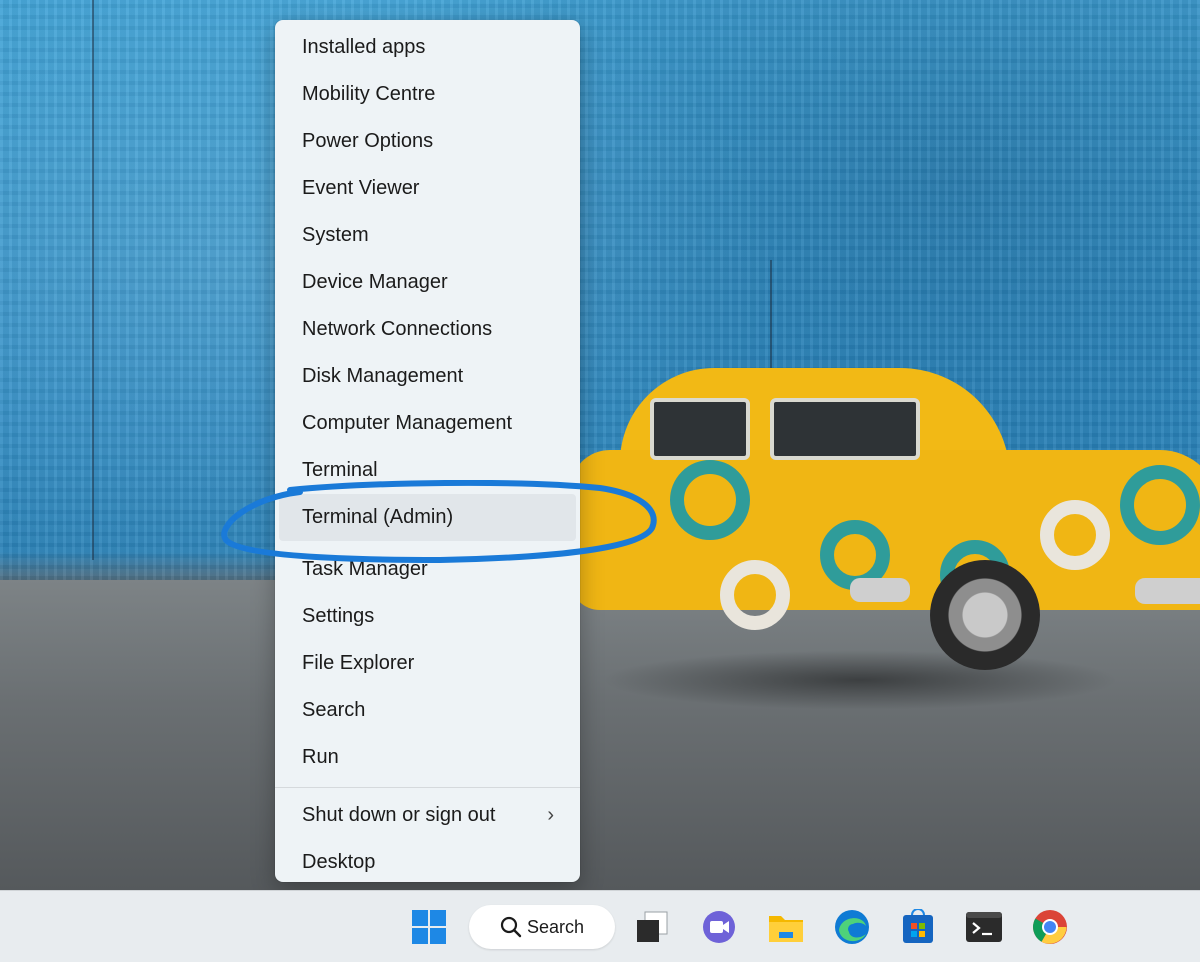 This screenshot has height=962, width=1200. I want to click on file-explorer-button, so click(786, 927).